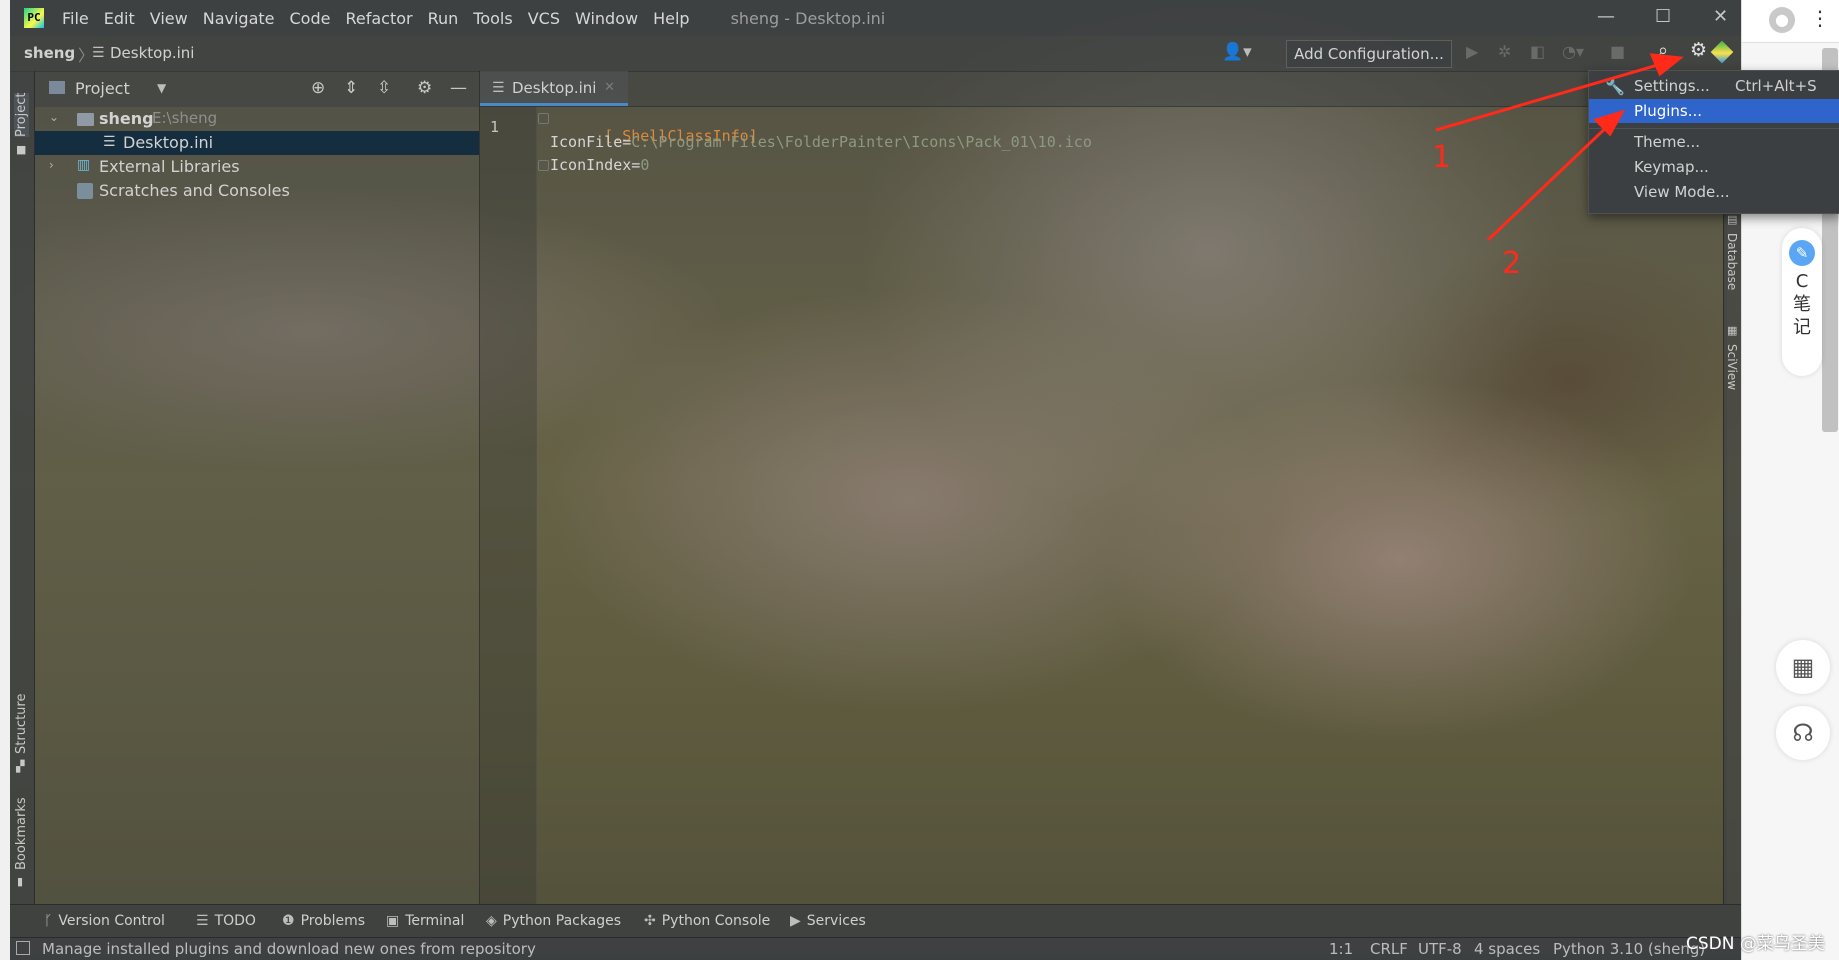 The height and width of the screenshot is (960, 1839). Describe the element at coordinates (492, 18) in the screenshot. I see `menu-tools: Tools` at that location.